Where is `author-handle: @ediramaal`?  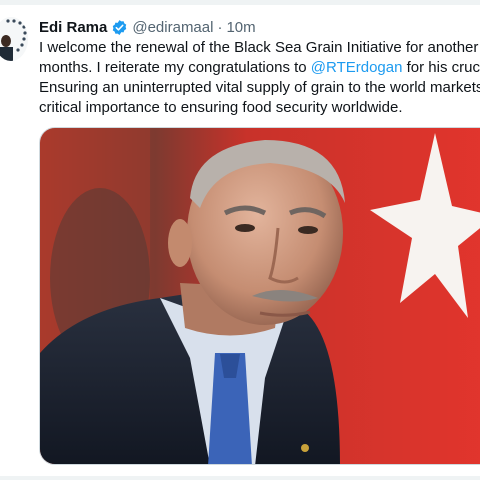 author-handle: @ediramaal is located at coordinates (172, 27).